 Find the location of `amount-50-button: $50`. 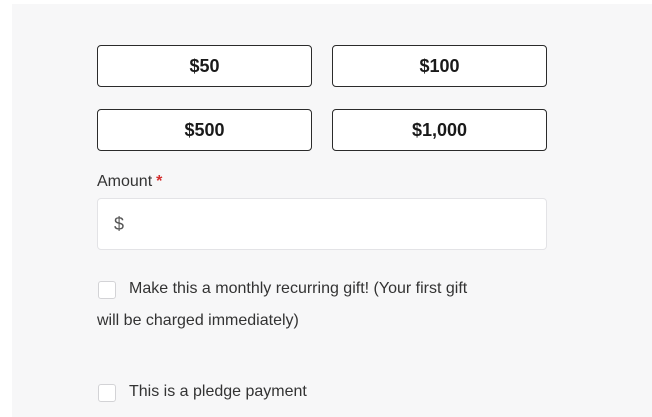

amount-50-button: $50 is located at coordinates (204, 66).